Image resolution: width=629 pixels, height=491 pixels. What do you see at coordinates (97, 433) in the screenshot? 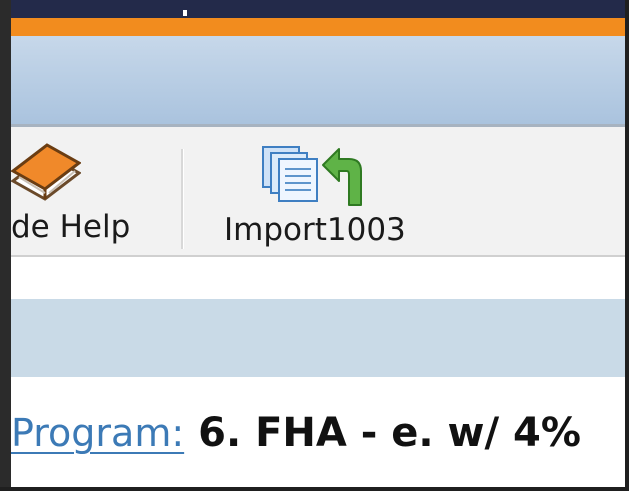
I see `program-link: Program:` at bounding box center [97, 433].